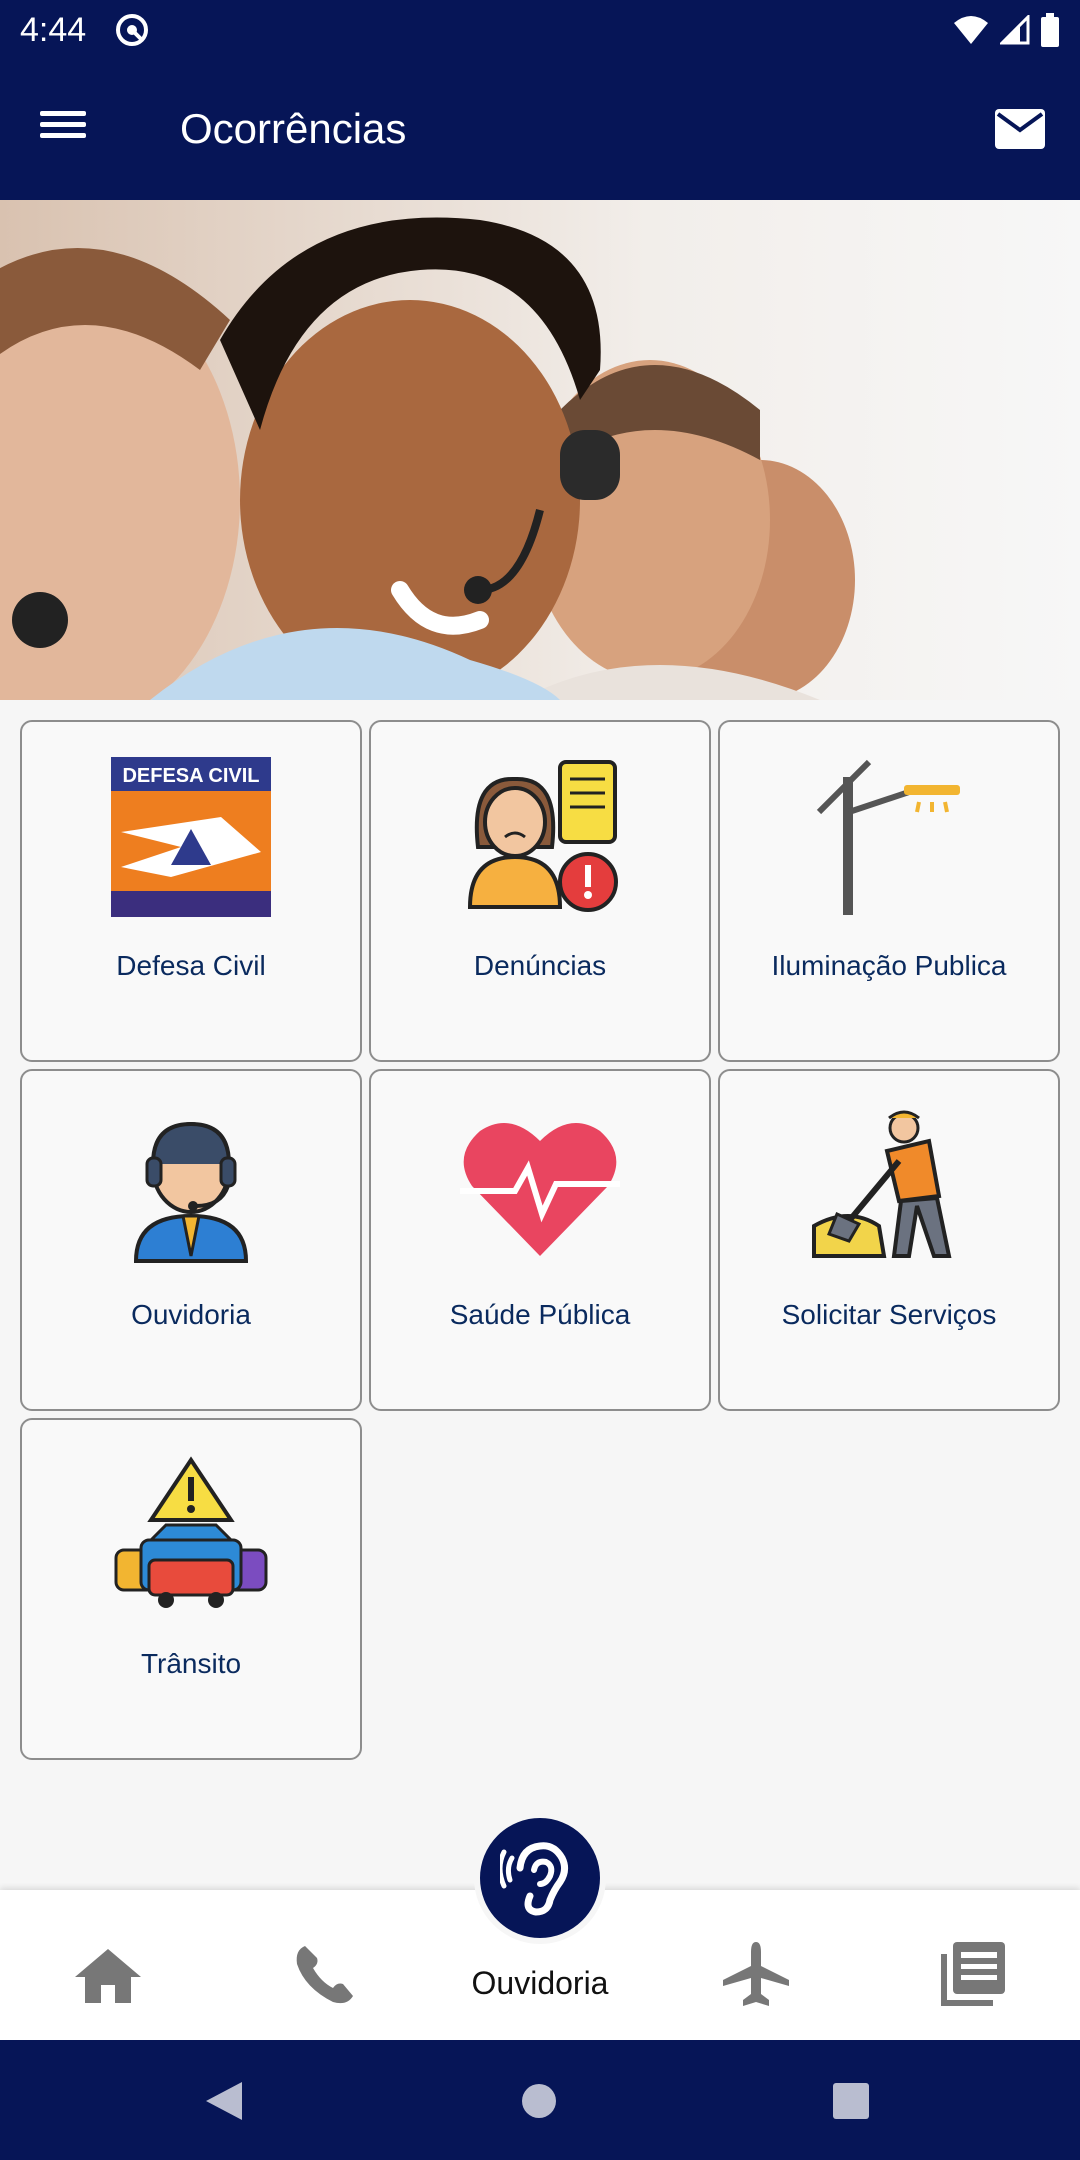 This screenshot has width=1080, height=2160. I want to click on complaint-person-icon, so click(540, 837).